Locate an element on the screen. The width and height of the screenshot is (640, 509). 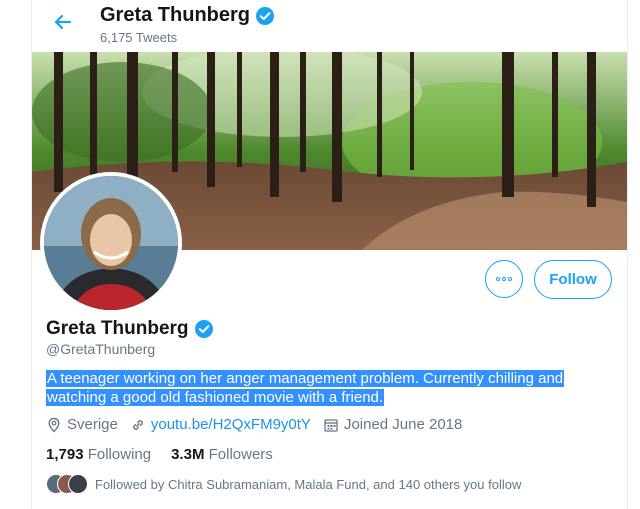
location-item: Sverige is located at coordinates (82, 424).